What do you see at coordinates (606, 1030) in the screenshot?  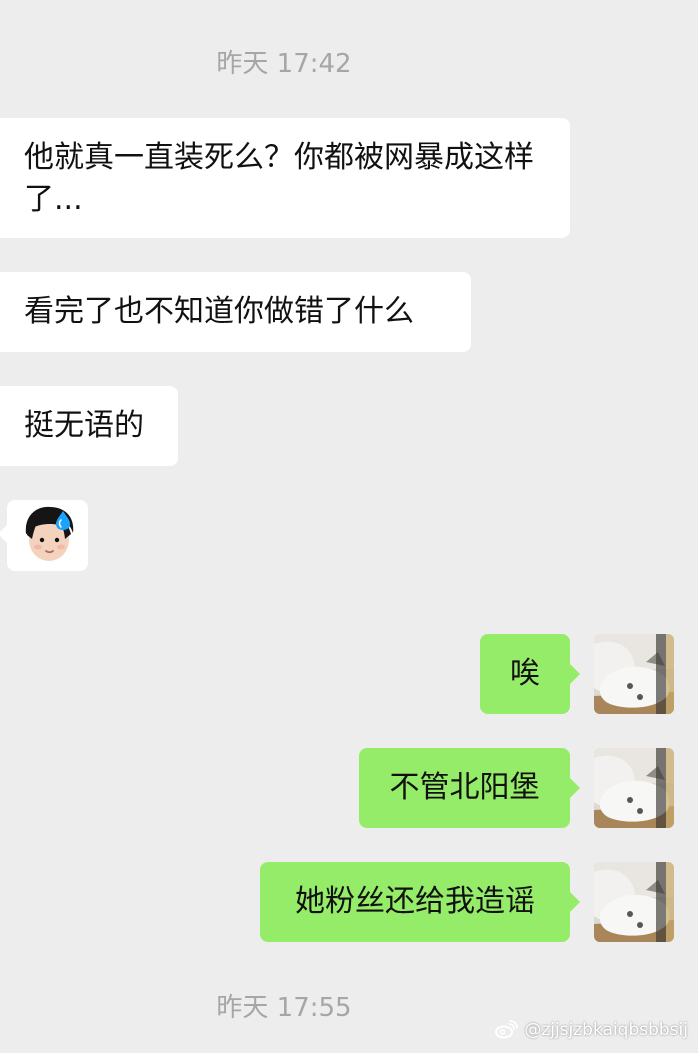 I see `watermark-text: @zjjsjzbkaiqbsbbsij` at bounding box center [606, 1030].